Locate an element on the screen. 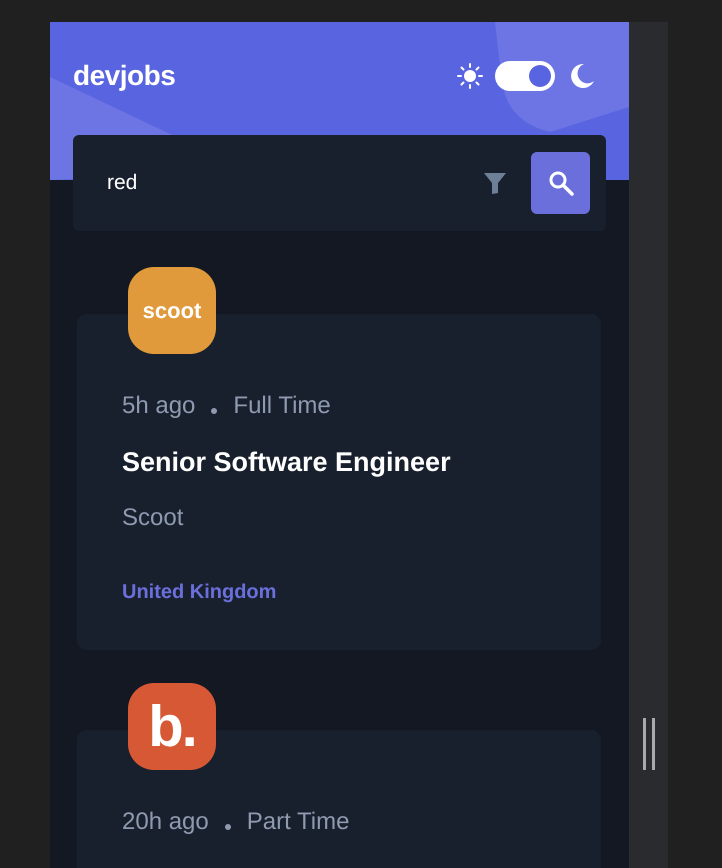 The image size is (722, 868). search-icon is located at coordinates (561, 183).